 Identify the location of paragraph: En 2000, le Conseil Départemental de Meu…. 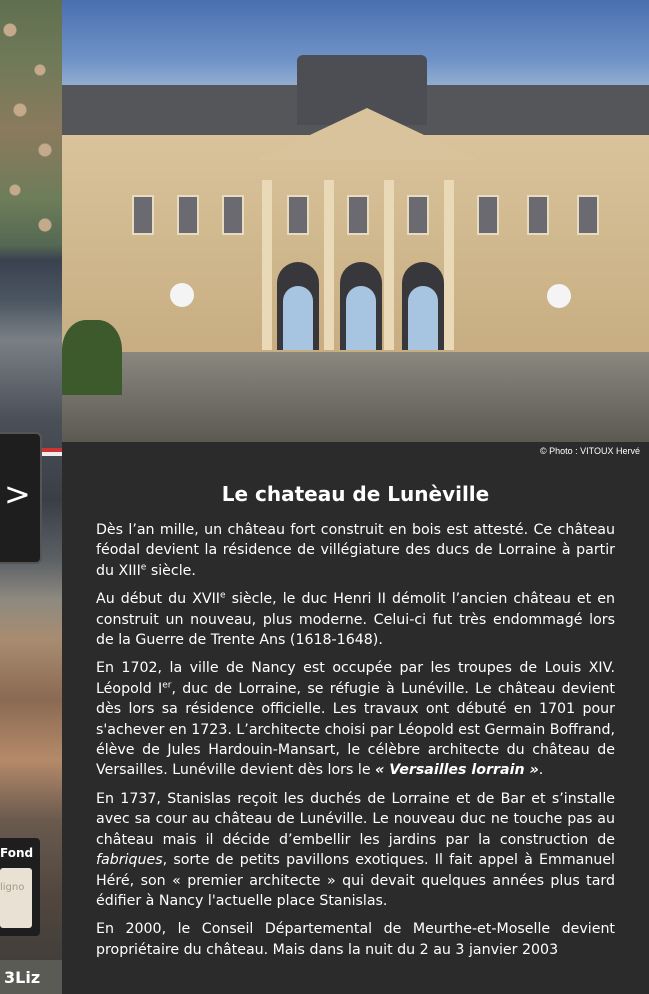
(355, 939).